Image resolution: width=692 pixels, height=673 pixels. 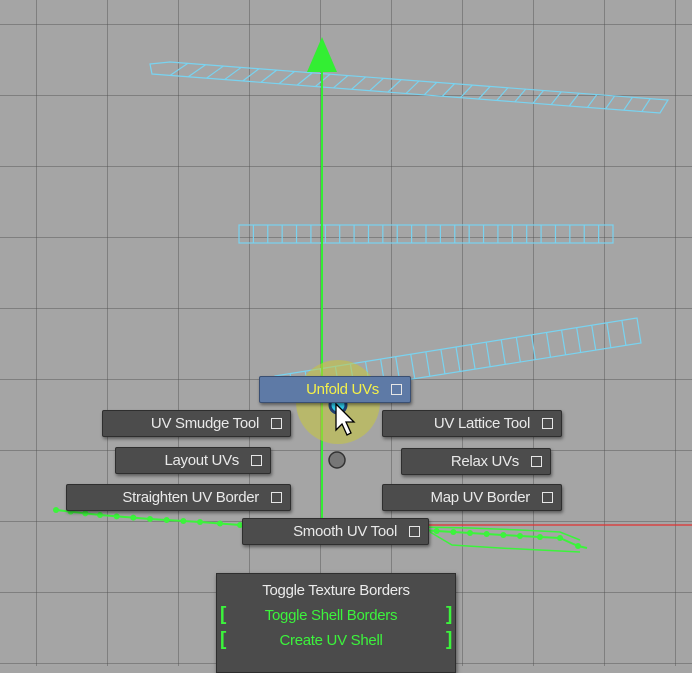 What do you see at coordinates (337, 460) in the screenshot?
I see `marking-menu-gesture-point` at bounding box center [337, 460].